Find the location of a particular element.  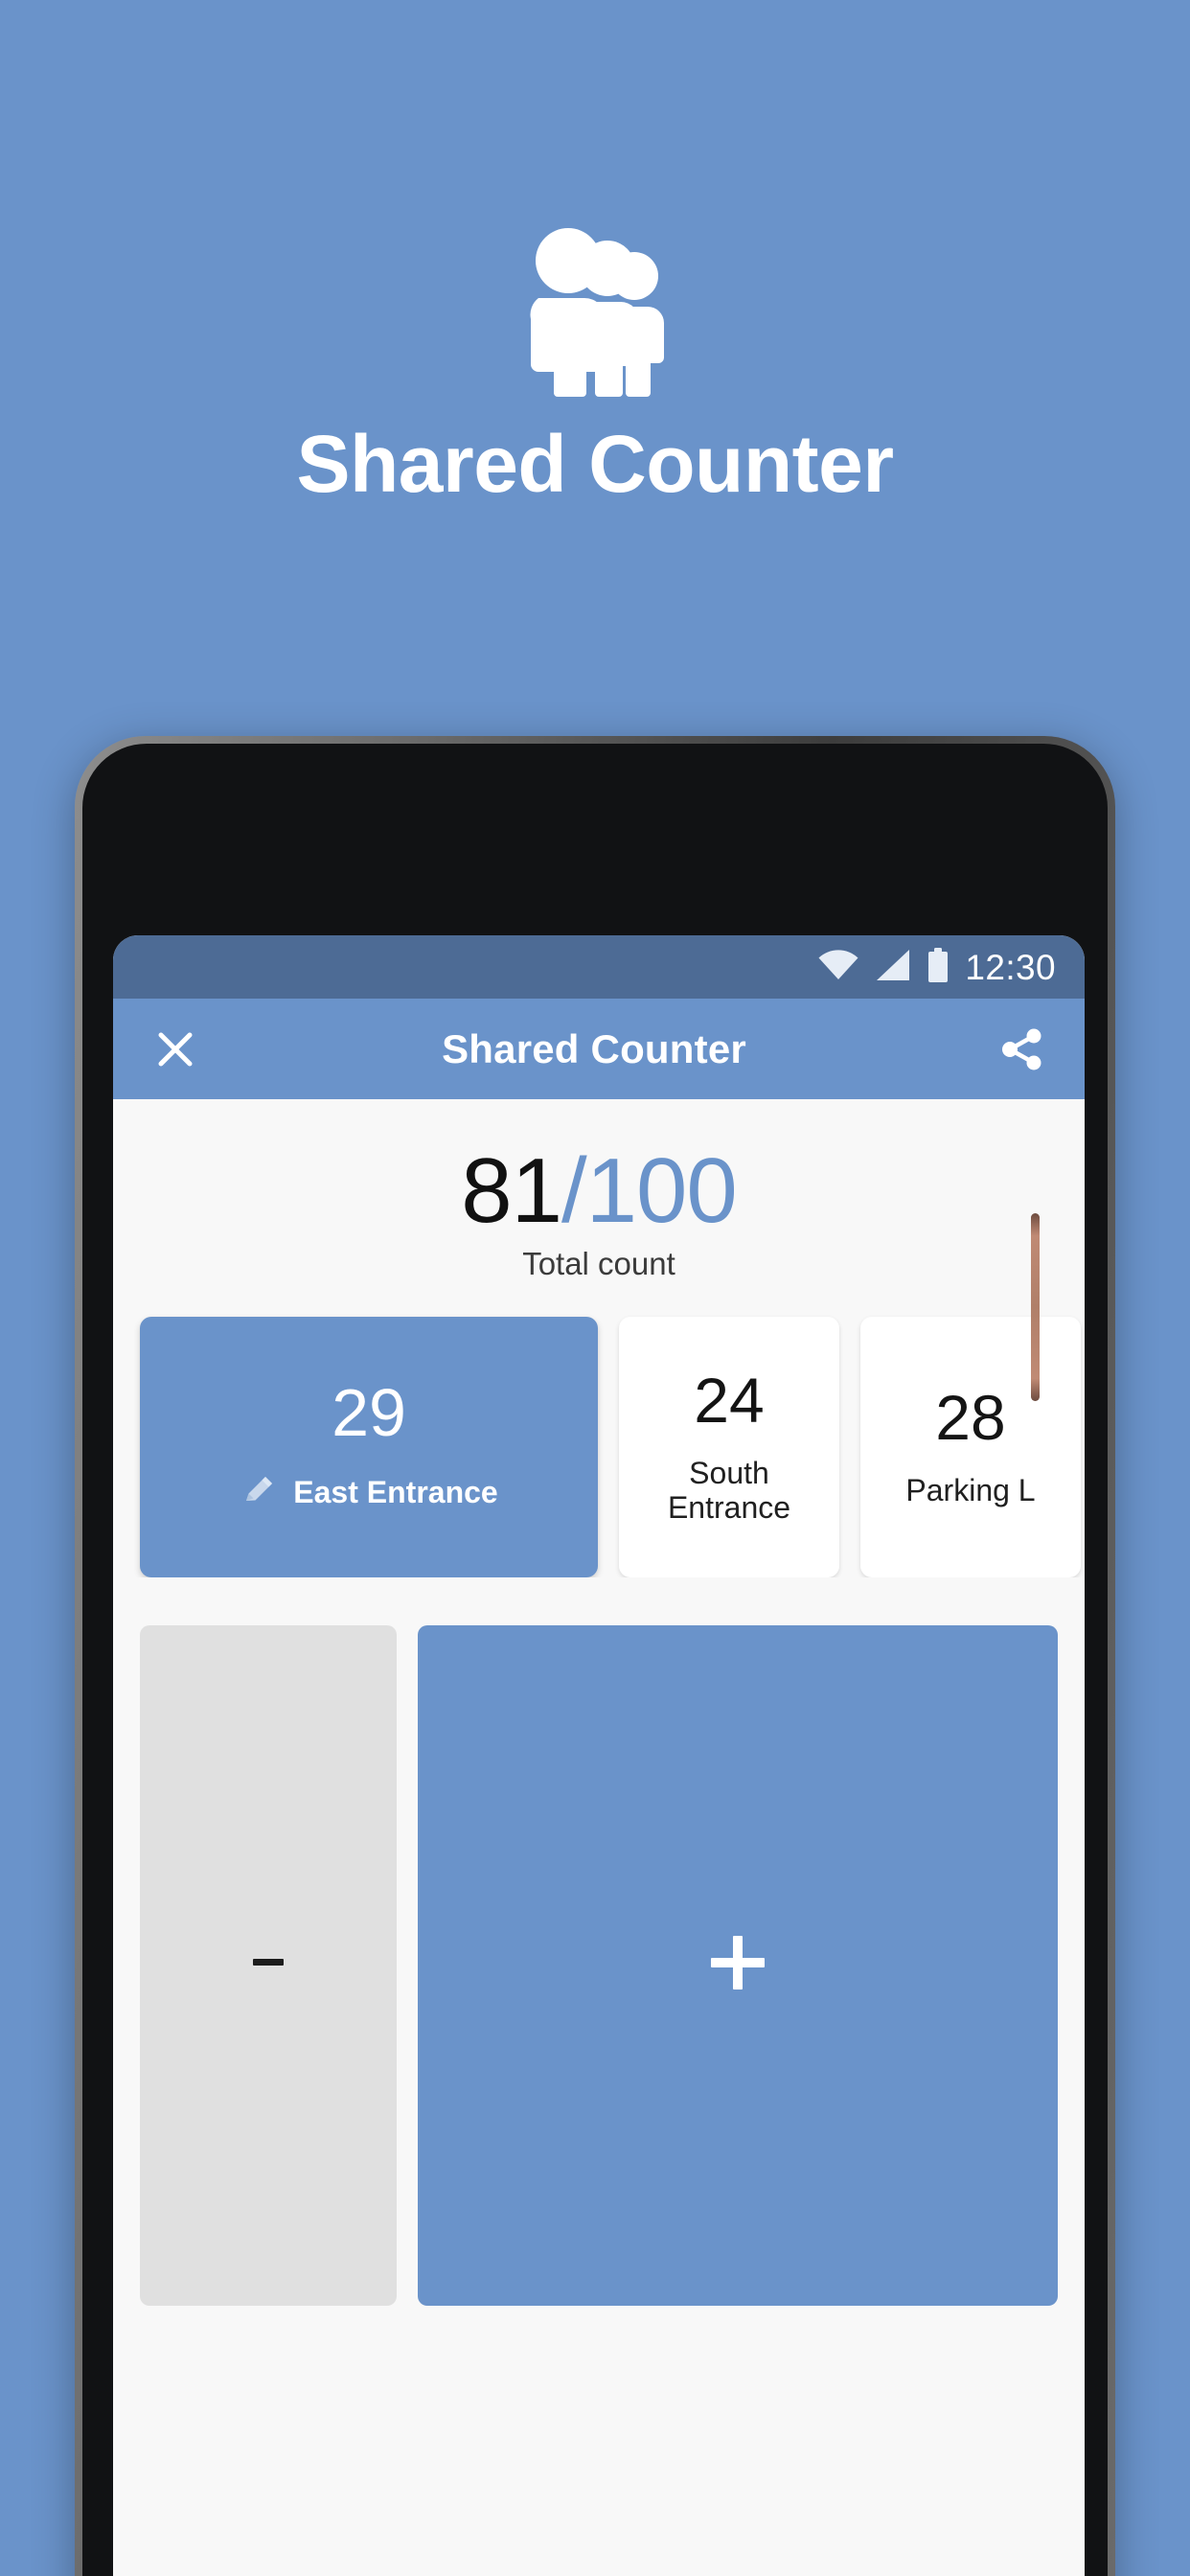

increment-button is located at coordinates (738, 1965).